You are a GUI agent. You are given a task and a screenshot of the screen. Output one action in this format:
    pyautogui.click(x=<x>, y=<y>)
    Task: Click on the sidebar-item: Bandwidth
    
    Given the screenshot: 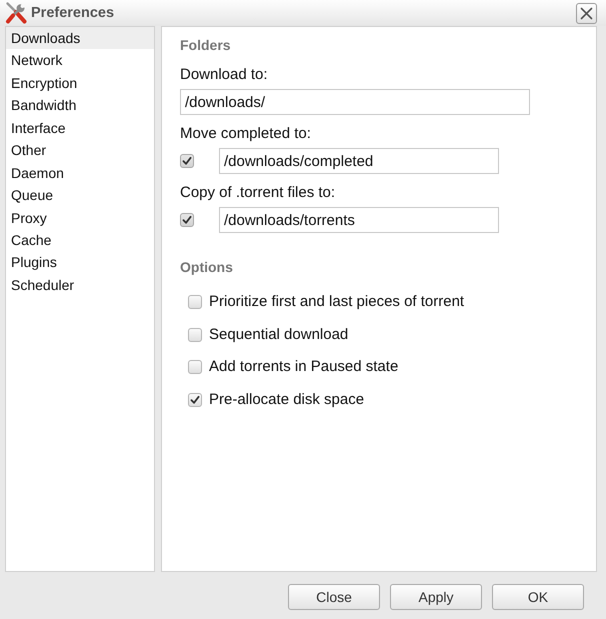 What is the action you would take?
    pyautogui.click(x=80, y=105)
    